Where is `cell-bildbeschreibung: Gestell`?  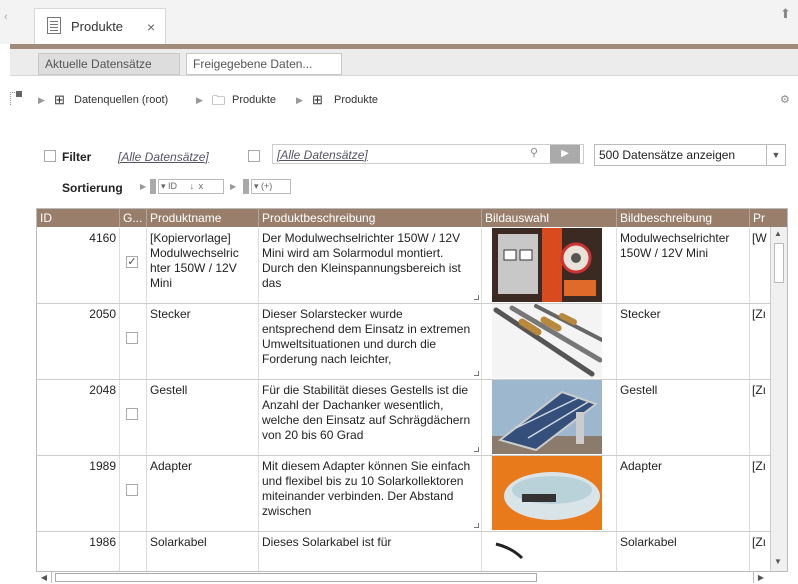
cell-bildbeschreibung: Gestell is located at coordinates (683, 417).